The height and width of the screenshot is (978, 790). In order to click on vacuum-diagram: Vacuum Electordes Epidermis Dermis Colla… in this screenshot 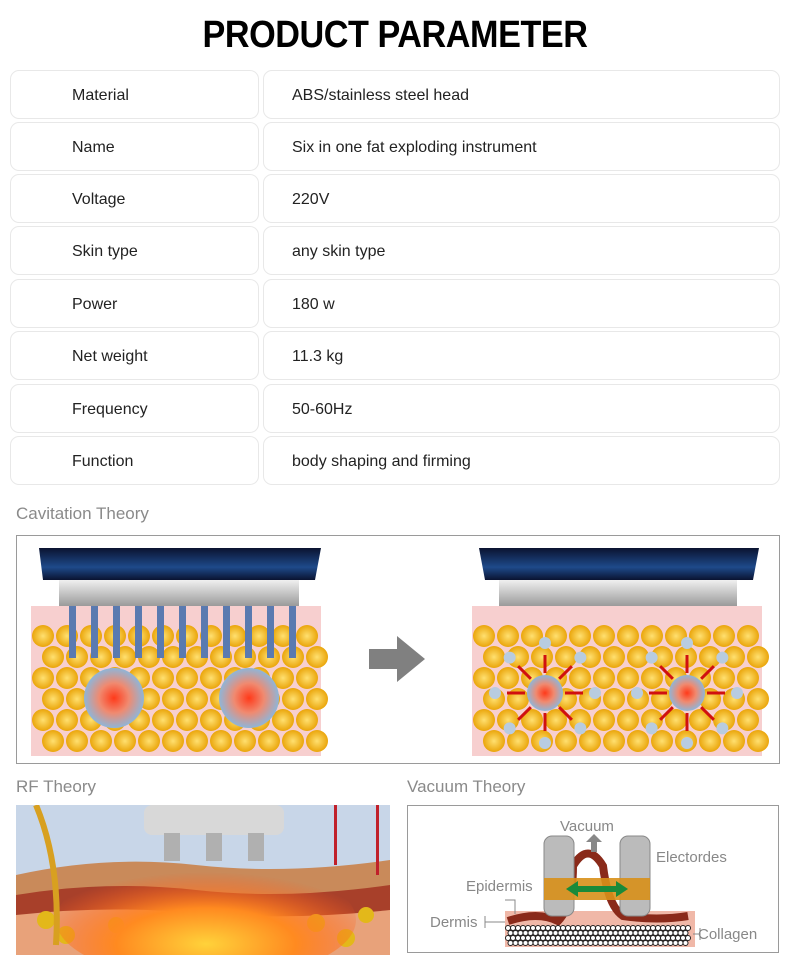, I will do `click(593, 879)`.